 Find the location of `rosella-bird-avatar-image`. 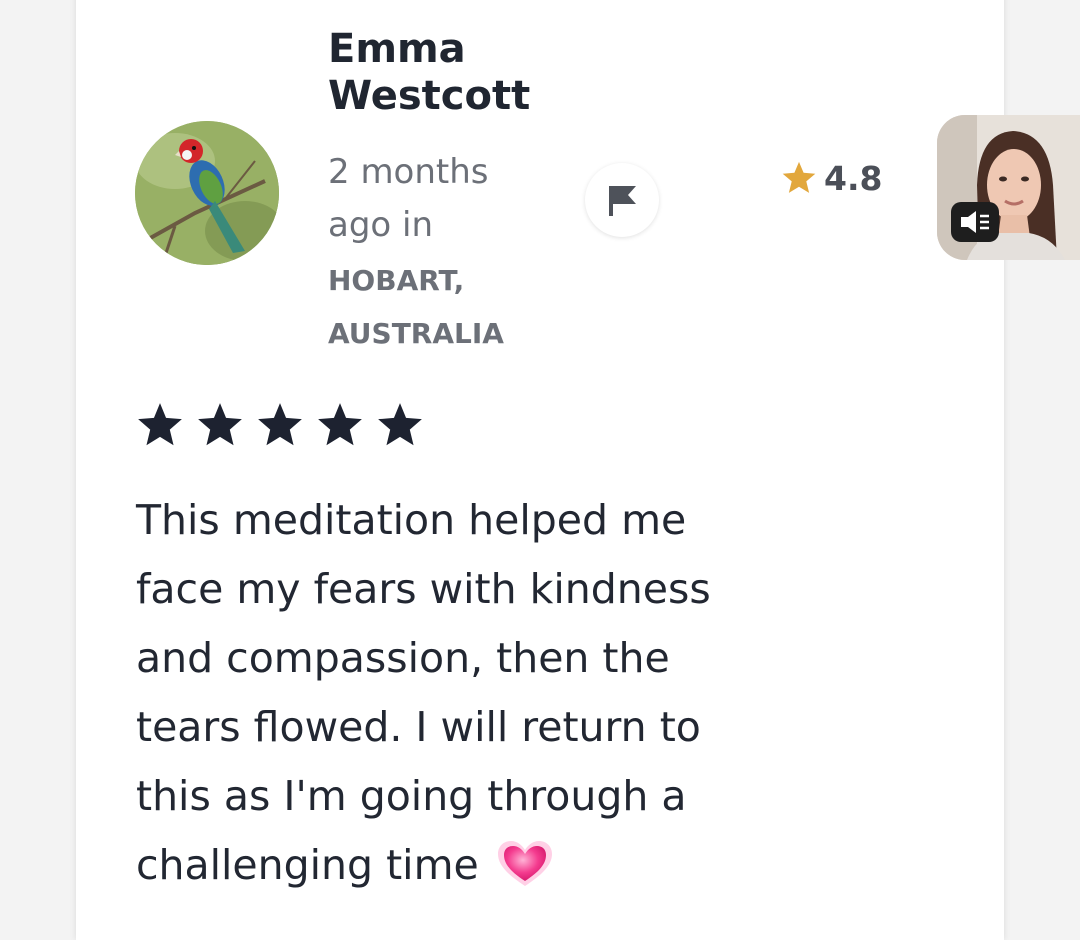

rosella-bird-avatar-image is located at coordinates (207, 193).